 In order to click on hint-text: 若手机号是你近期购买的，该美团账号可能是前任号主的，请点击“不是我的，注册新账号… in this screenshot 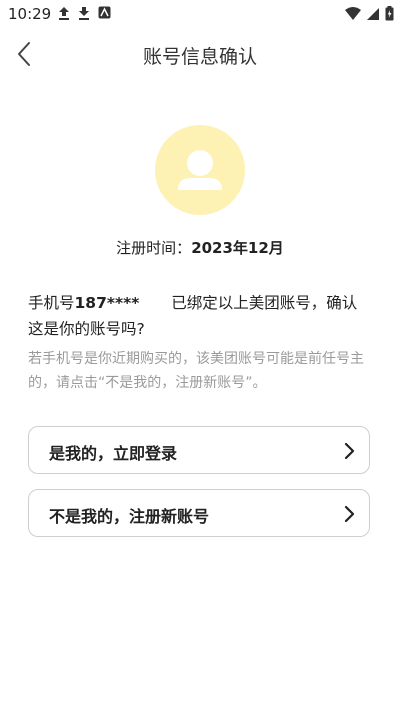, I will do `click(196, 371)`.